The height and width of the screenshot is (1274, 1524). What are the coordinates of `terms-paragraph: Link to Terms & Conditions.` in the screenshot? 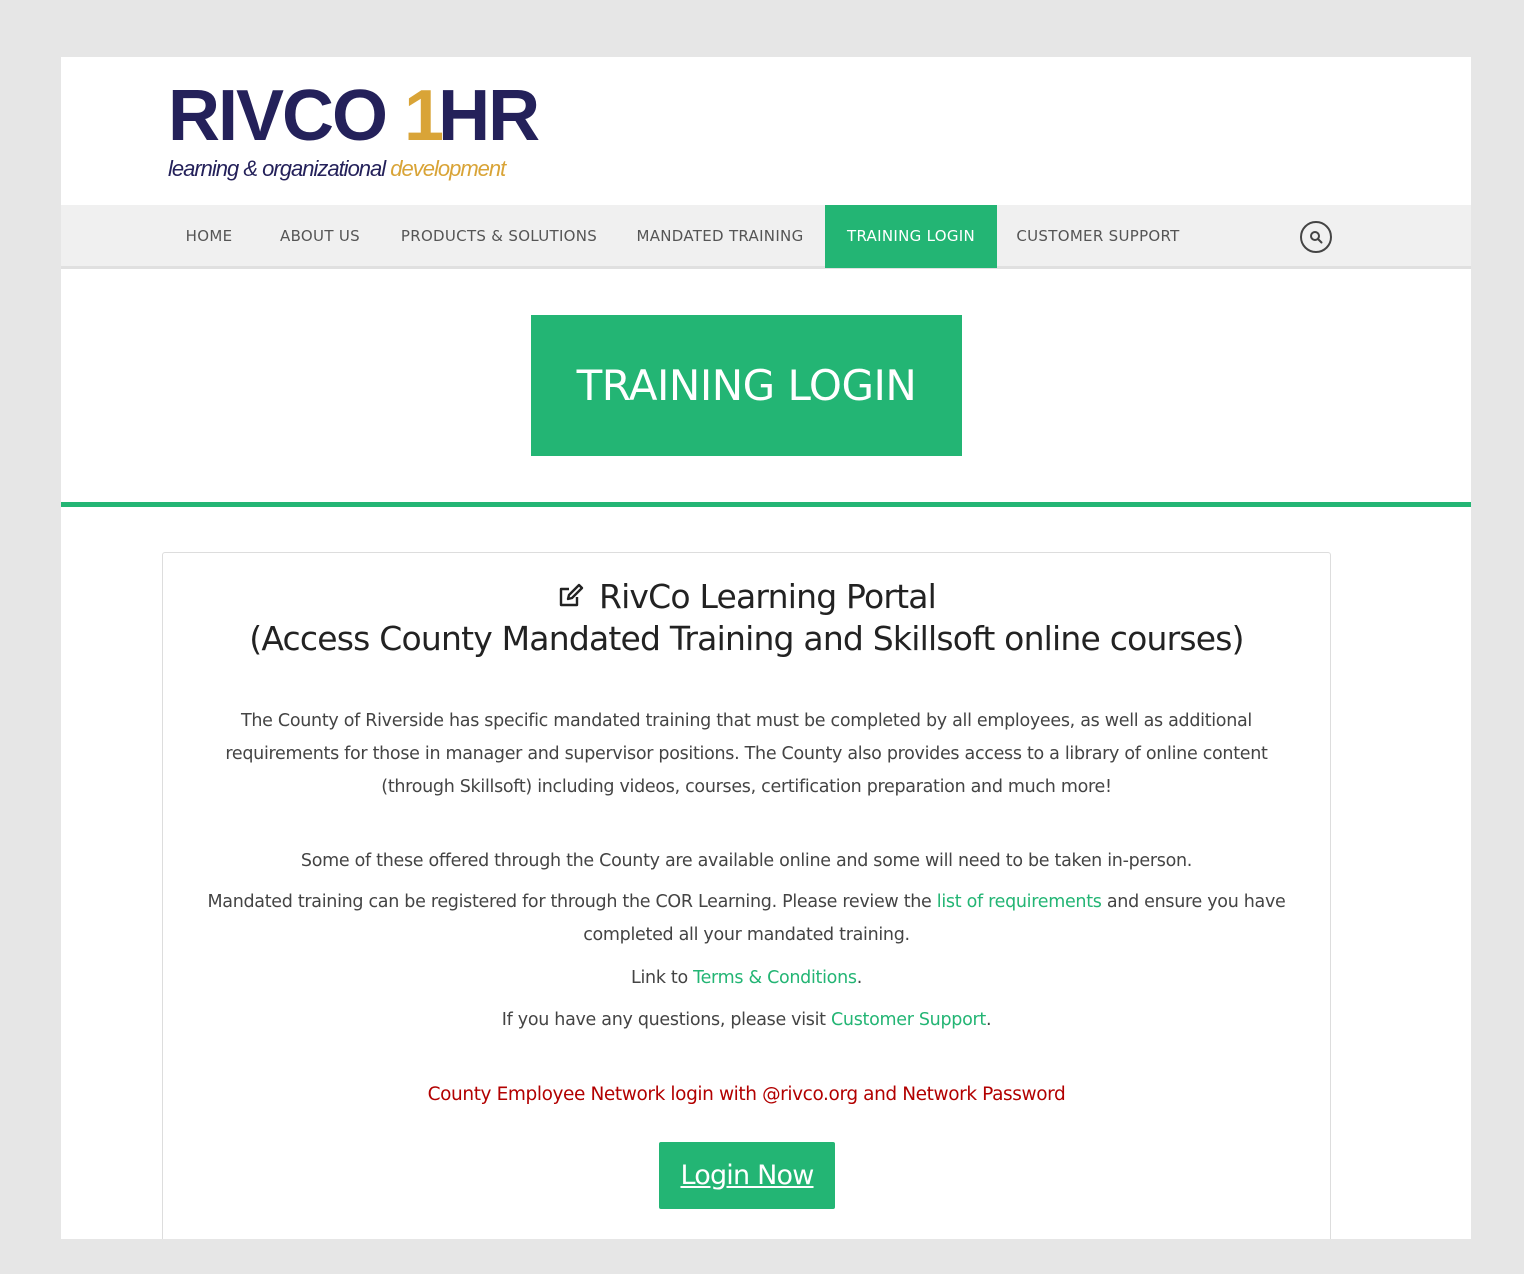 It's located at (746, 978).